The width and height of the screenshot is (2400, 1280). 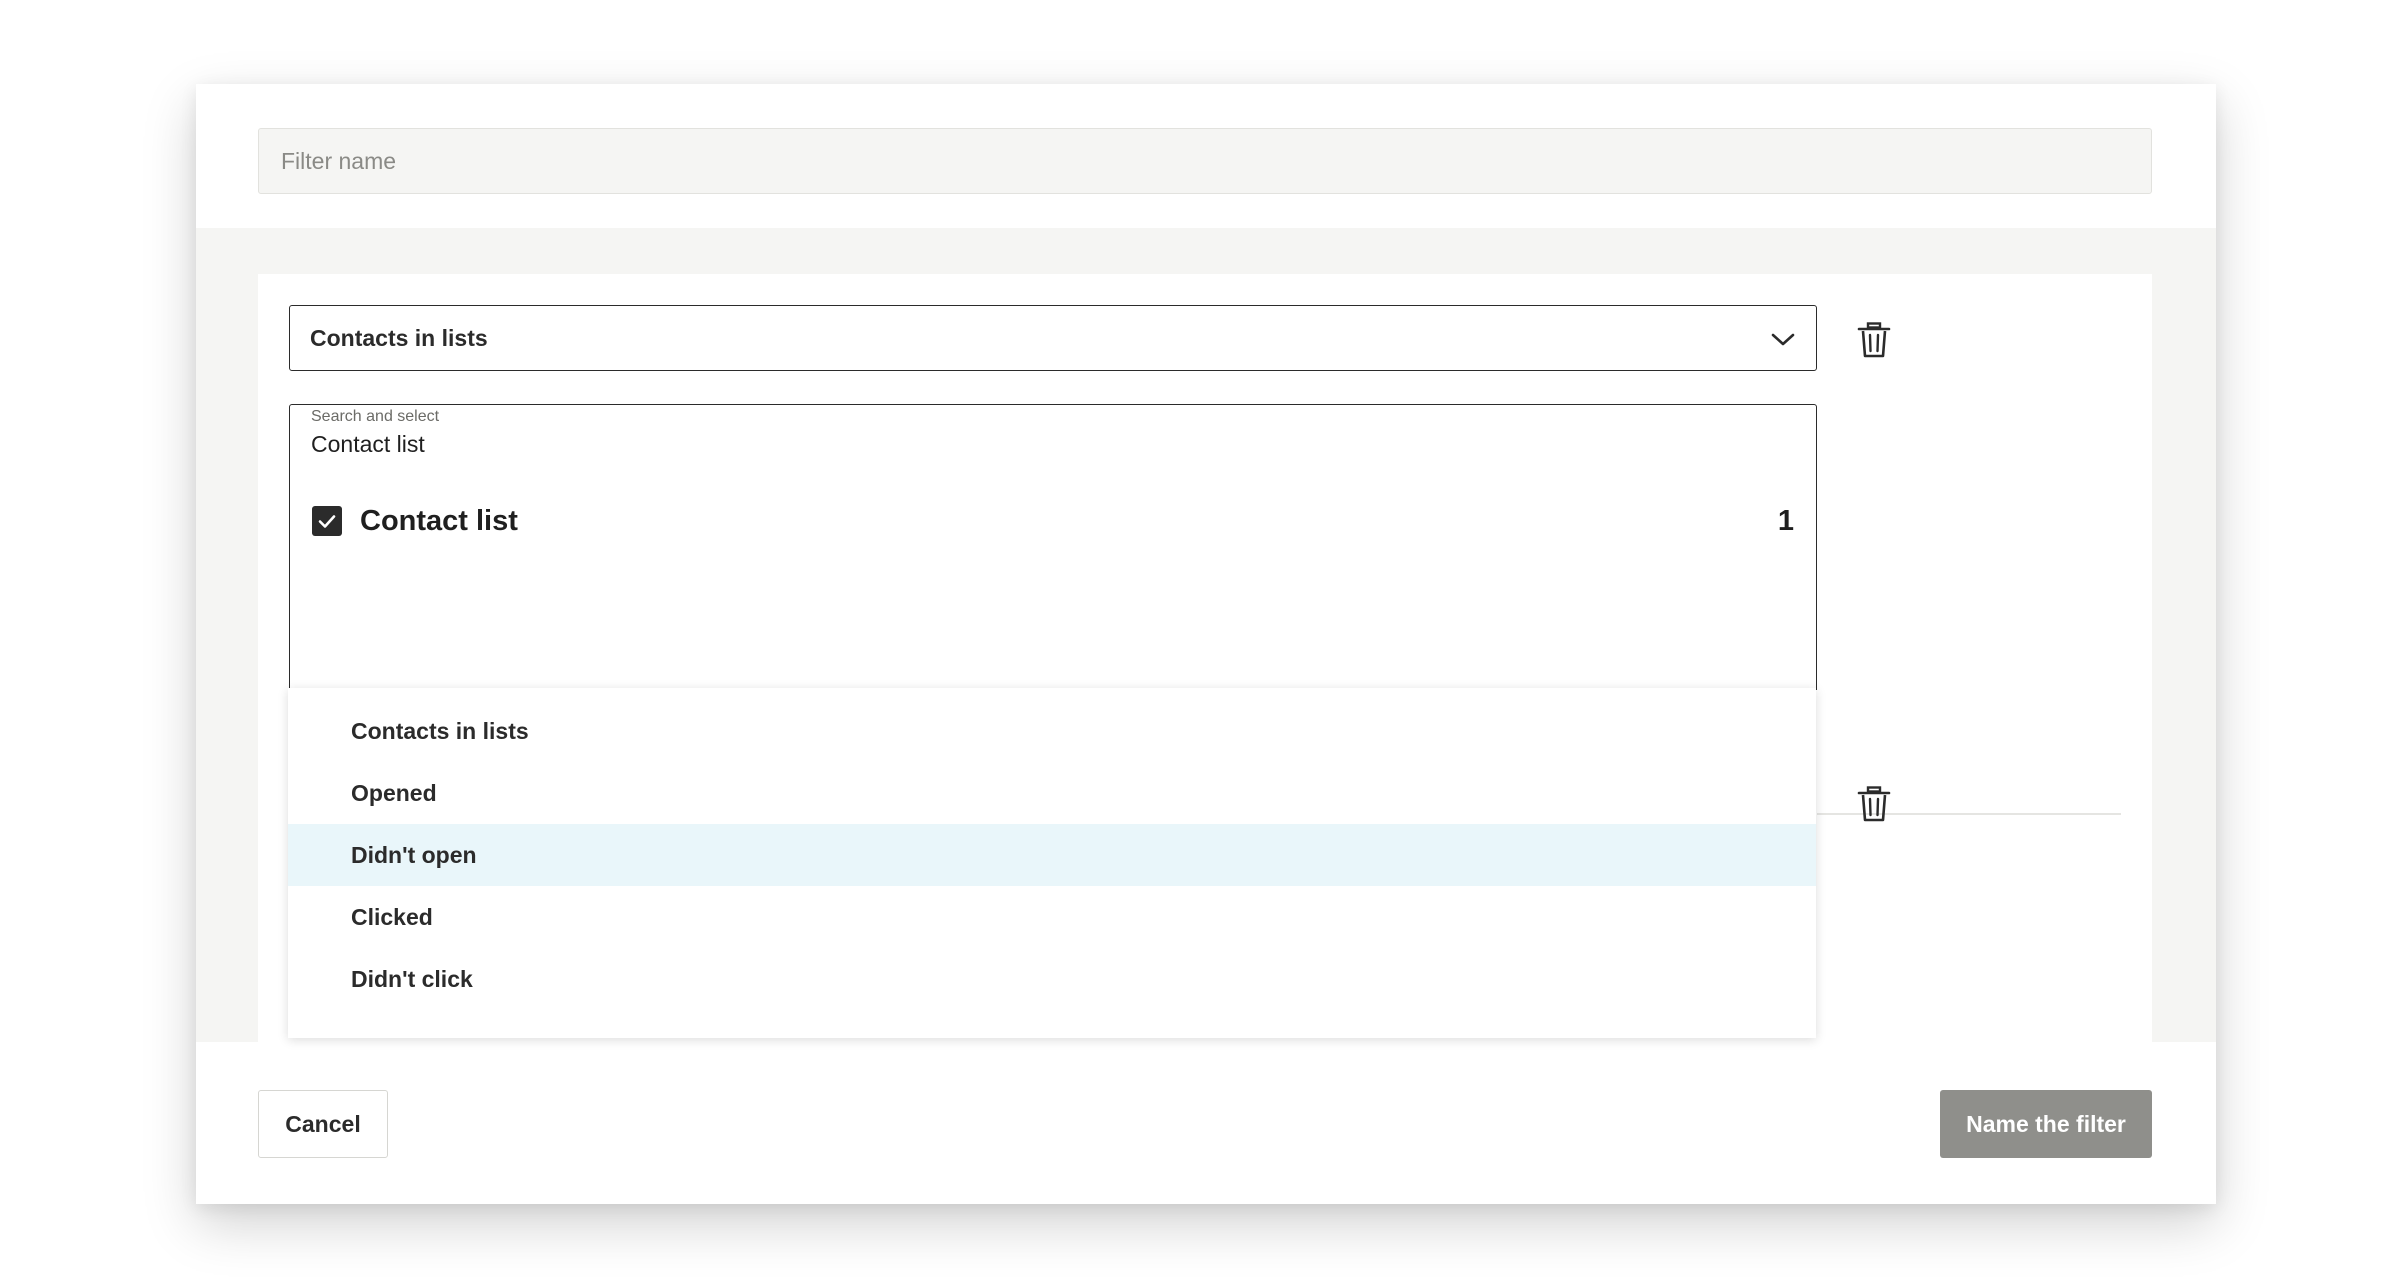 I want to click on dropdown-option-clicked: Clicked, so click(x=1052, y=917).